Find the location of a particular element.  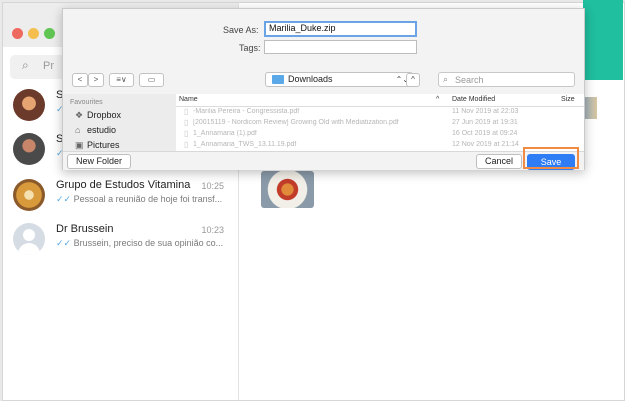

save-as-label: Save As: is located at coordinates (241, 30).